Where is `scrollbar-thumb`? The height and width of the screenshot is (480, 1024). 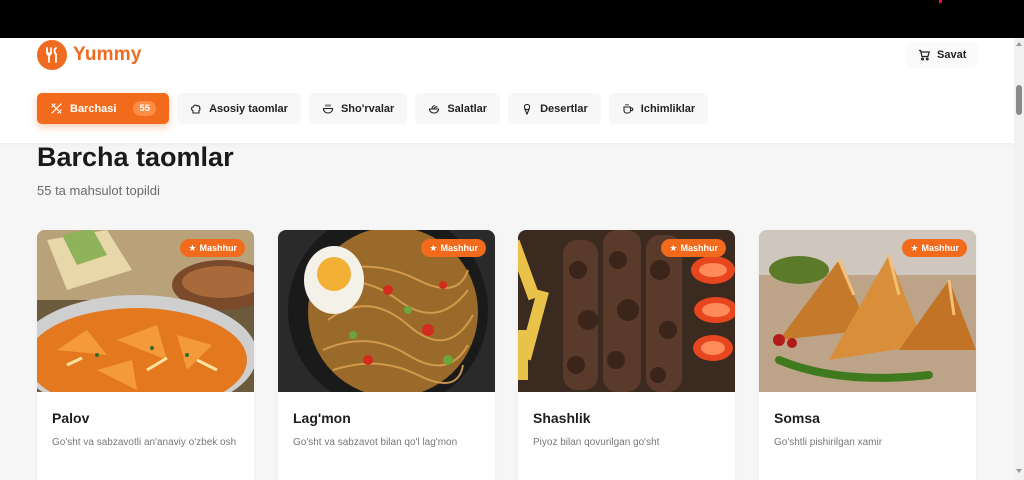 scrollbar-thumb is located at coordinates (1019, 100).